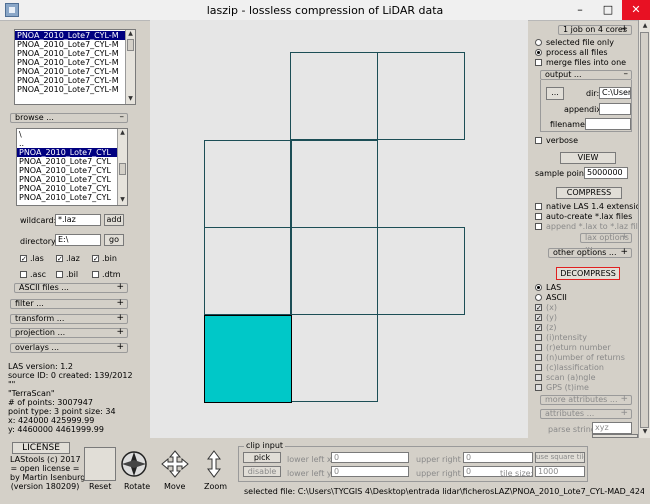 This screenshot has height=504, width=650. Describe the element at coordinates (67, 143) in the screenshot. I see `browse-list-item: ..` at that location.